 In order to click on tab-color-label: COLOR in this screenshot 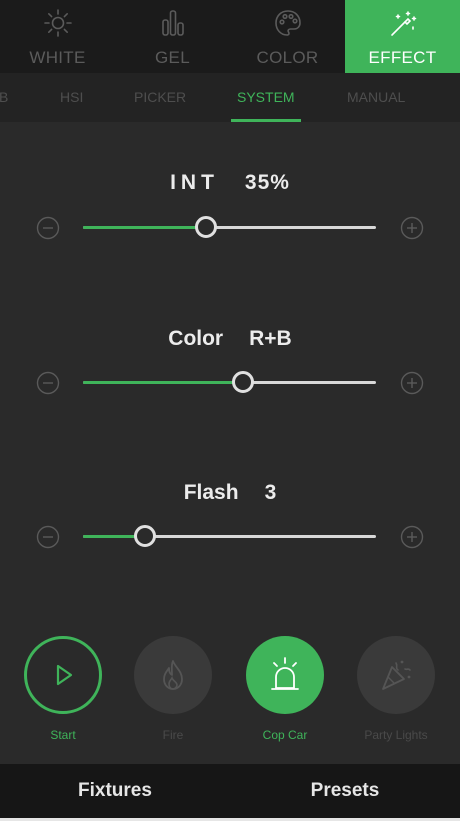, I will do `click(287, 57)`.